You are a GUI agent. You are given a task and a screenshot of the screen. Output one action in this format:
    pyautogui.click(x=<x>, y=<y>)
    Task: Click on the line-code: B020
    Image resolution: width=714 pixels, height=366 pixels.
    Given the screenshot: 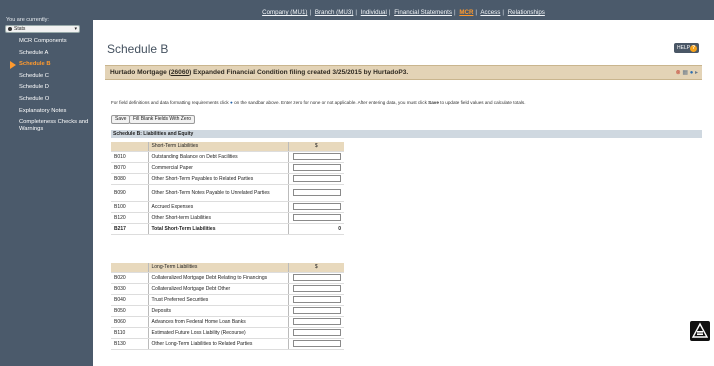 What is the action you would take?
    pyautogui.click(x=129, y=278)
    